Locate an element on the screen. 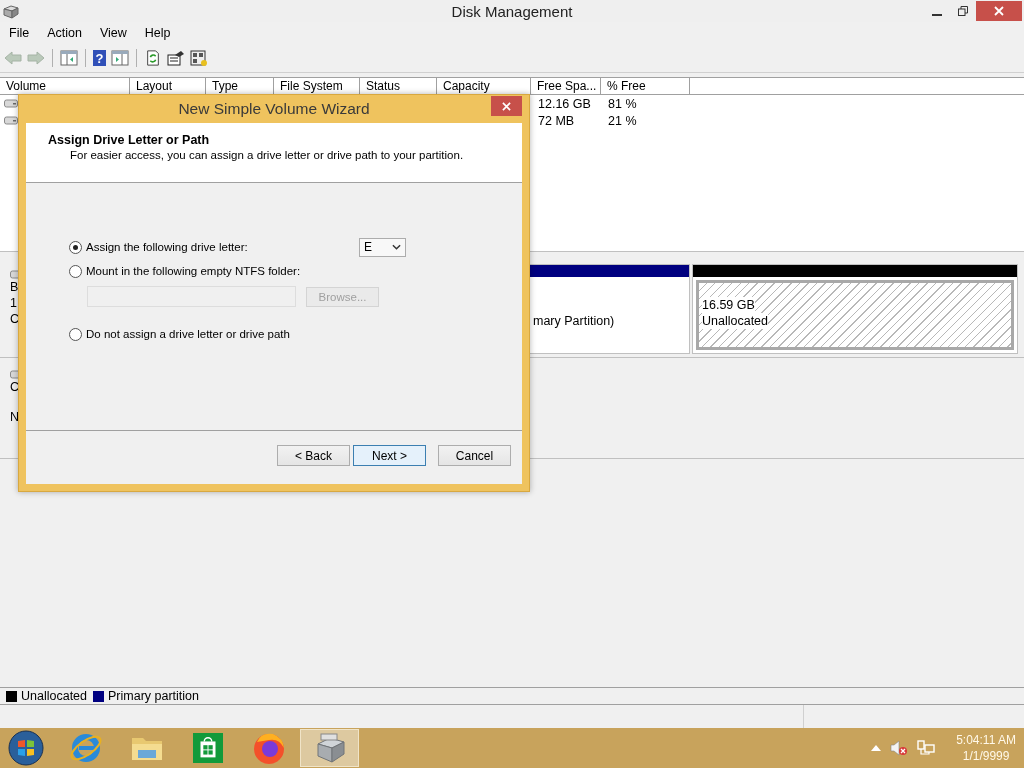 The height and width of the screenshot is (768, 1024). rescan-icon is located at coordinates (199, 58).